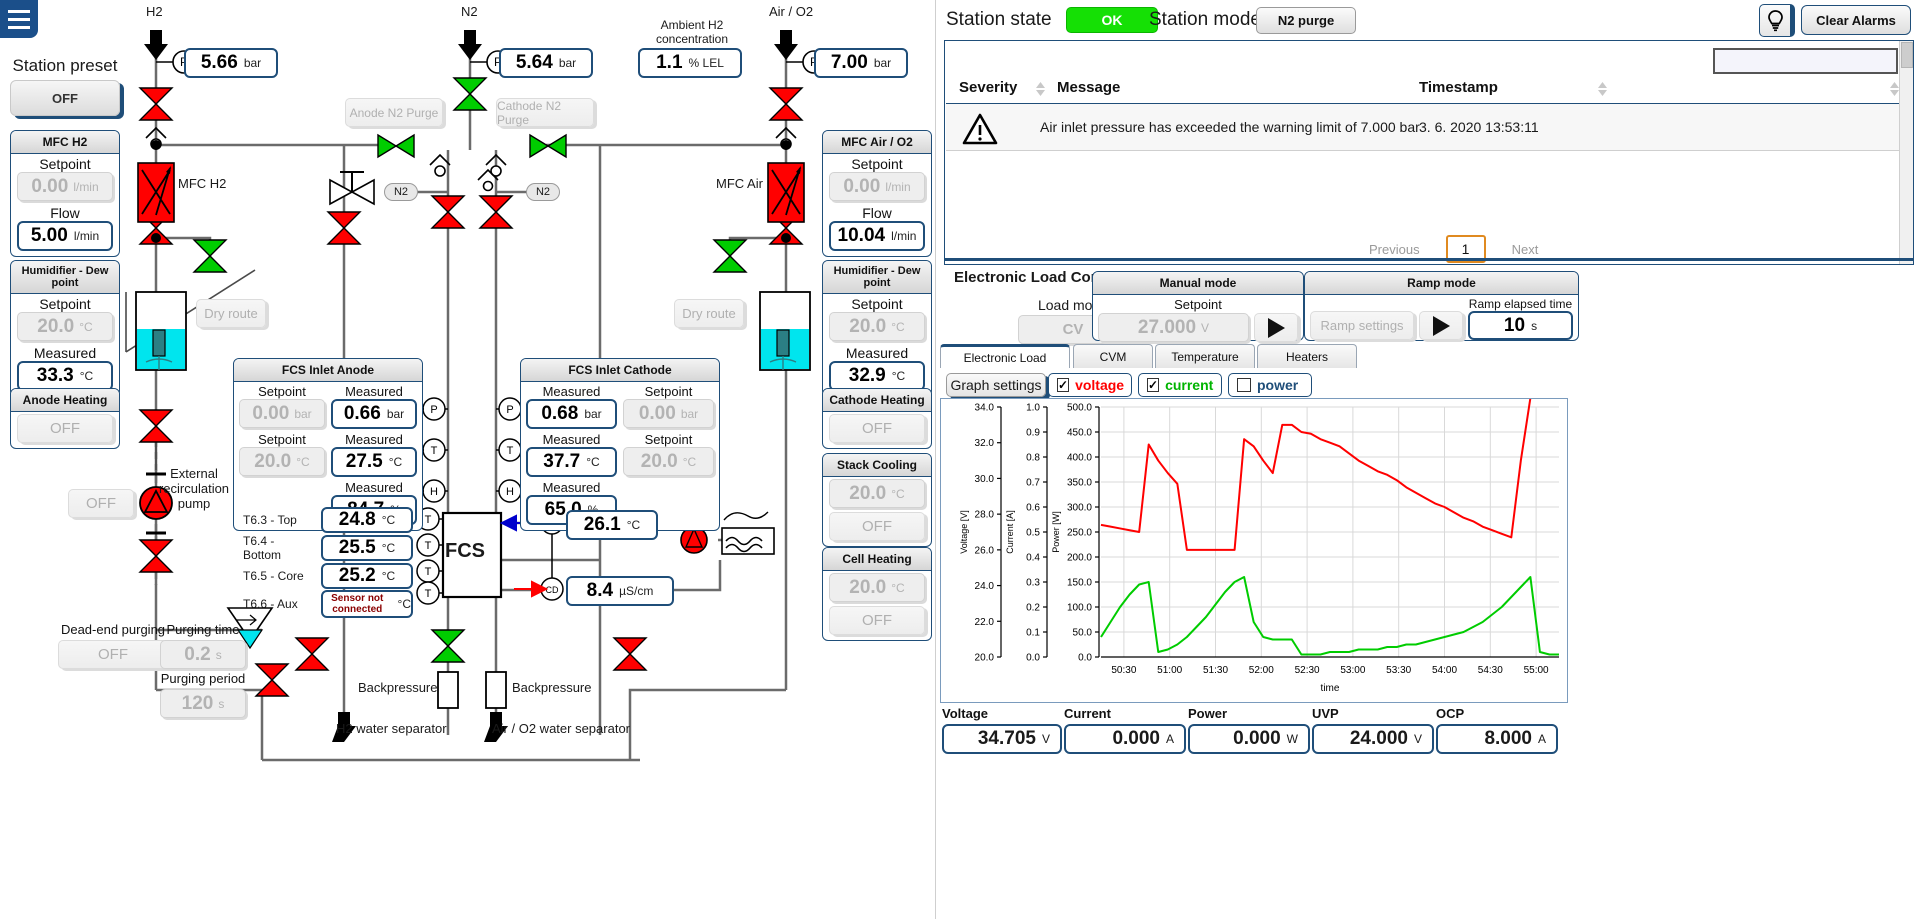 Image resolution: width=1920 pixels, height=919 pixels. I want to click on svg-text: 100.0, so click(1079, 608).